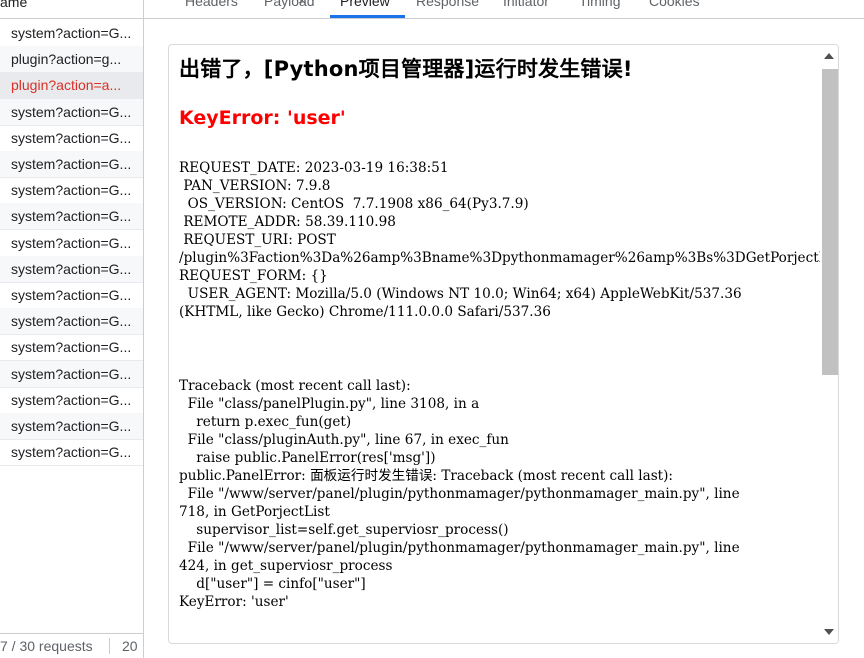 Image resolution: width=864 pixels, height=658 pixels. What do you see at coordinates (830, 222) in the screenshot?
I see `scrollbar-thumb` at bounding box center [830, 222].